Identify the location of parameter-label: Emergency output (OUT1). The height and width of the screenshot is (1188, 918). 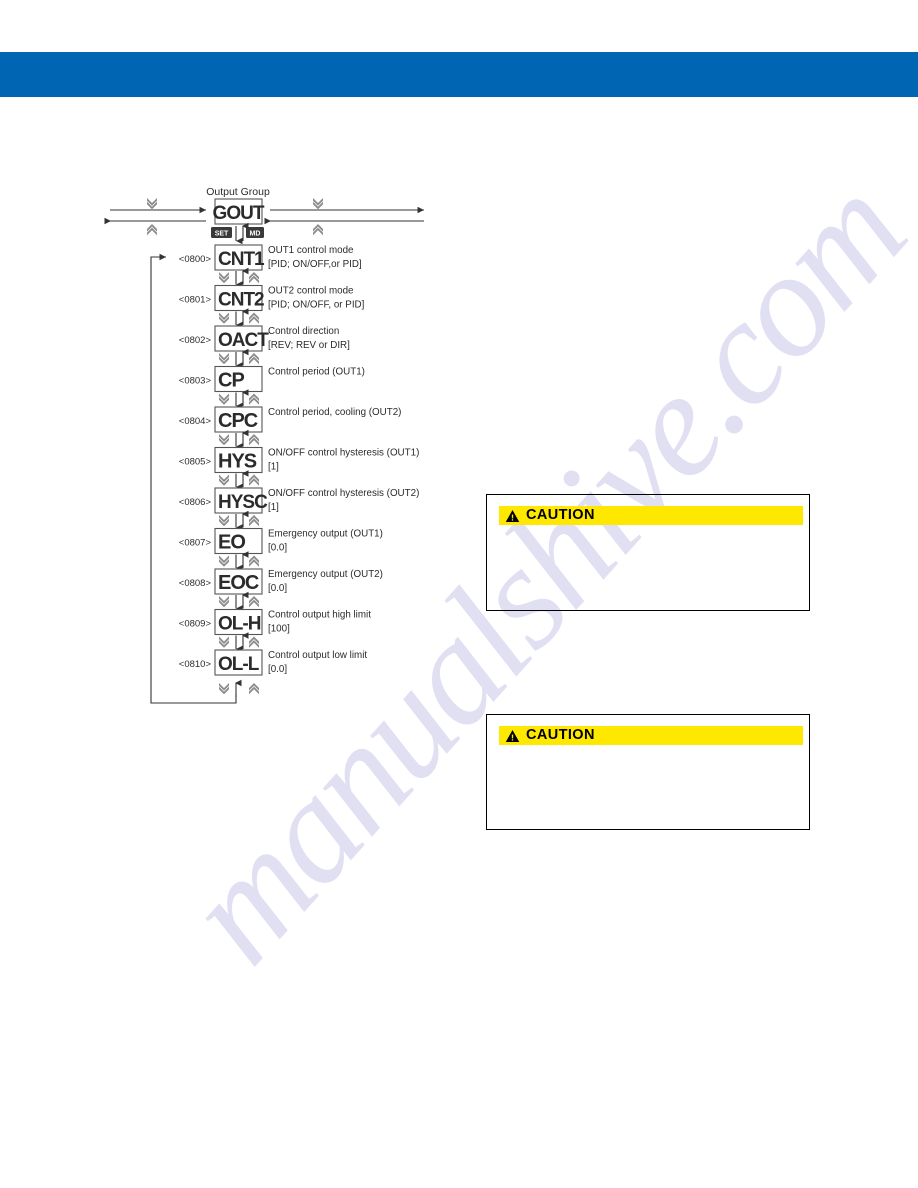
(325, 534).